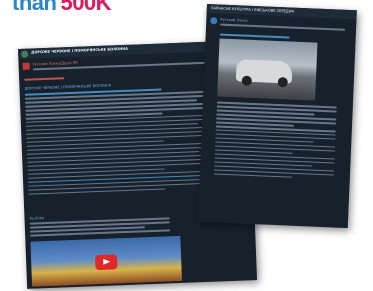  Describe the element at coordinates (25, 54) in the screenshot. I see `left-chat-avatar` at that location.